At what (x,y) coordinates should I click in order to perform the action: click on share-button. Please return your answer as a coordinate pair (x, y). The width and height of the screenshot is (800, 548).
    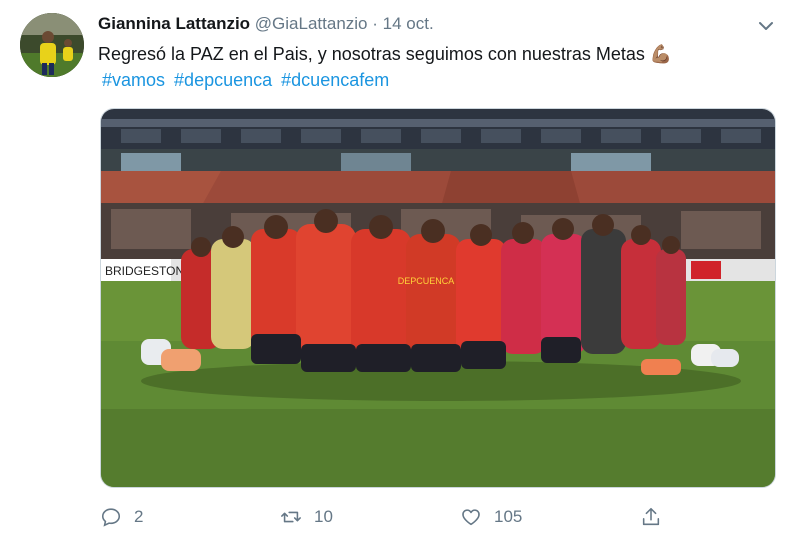
    Looking at the image, I should click on (657, 517).